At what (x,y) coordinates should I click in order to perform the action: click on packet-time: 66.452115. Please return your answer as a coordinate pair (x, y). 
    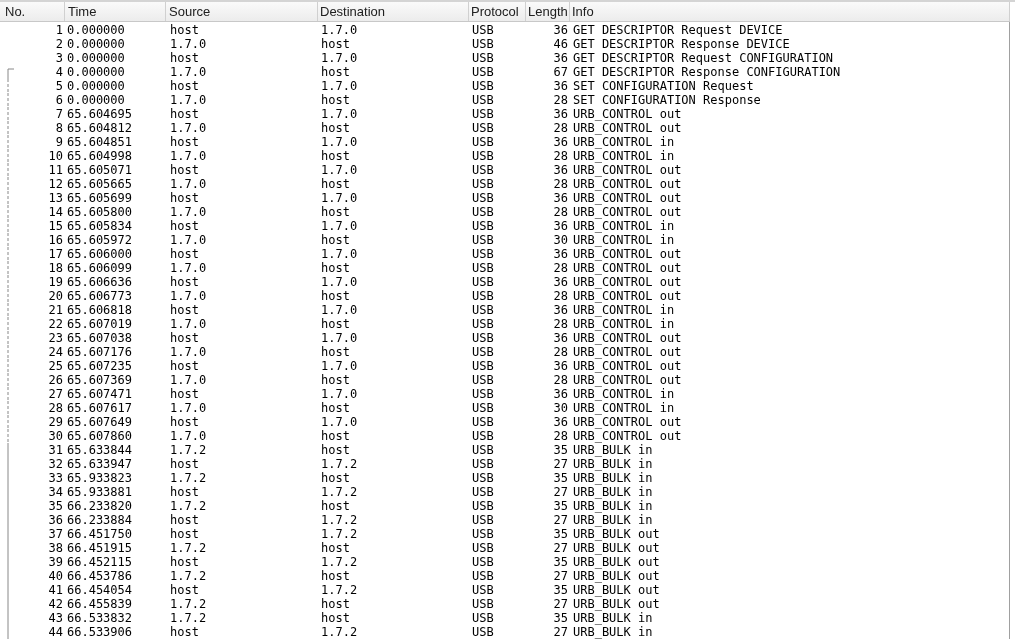
    Looking at the image, I should click on (100, 562).